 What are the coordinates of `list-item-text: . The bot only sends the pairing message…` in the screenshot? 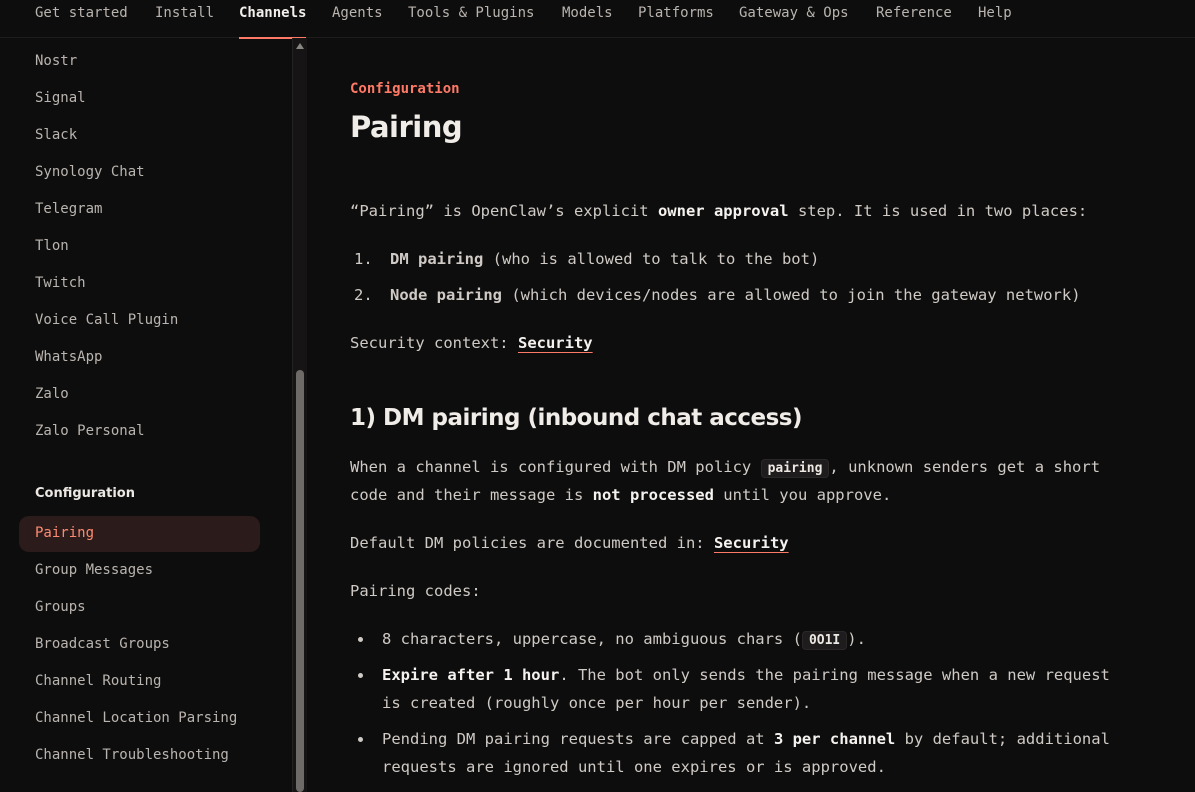 It's located at (834, 675).